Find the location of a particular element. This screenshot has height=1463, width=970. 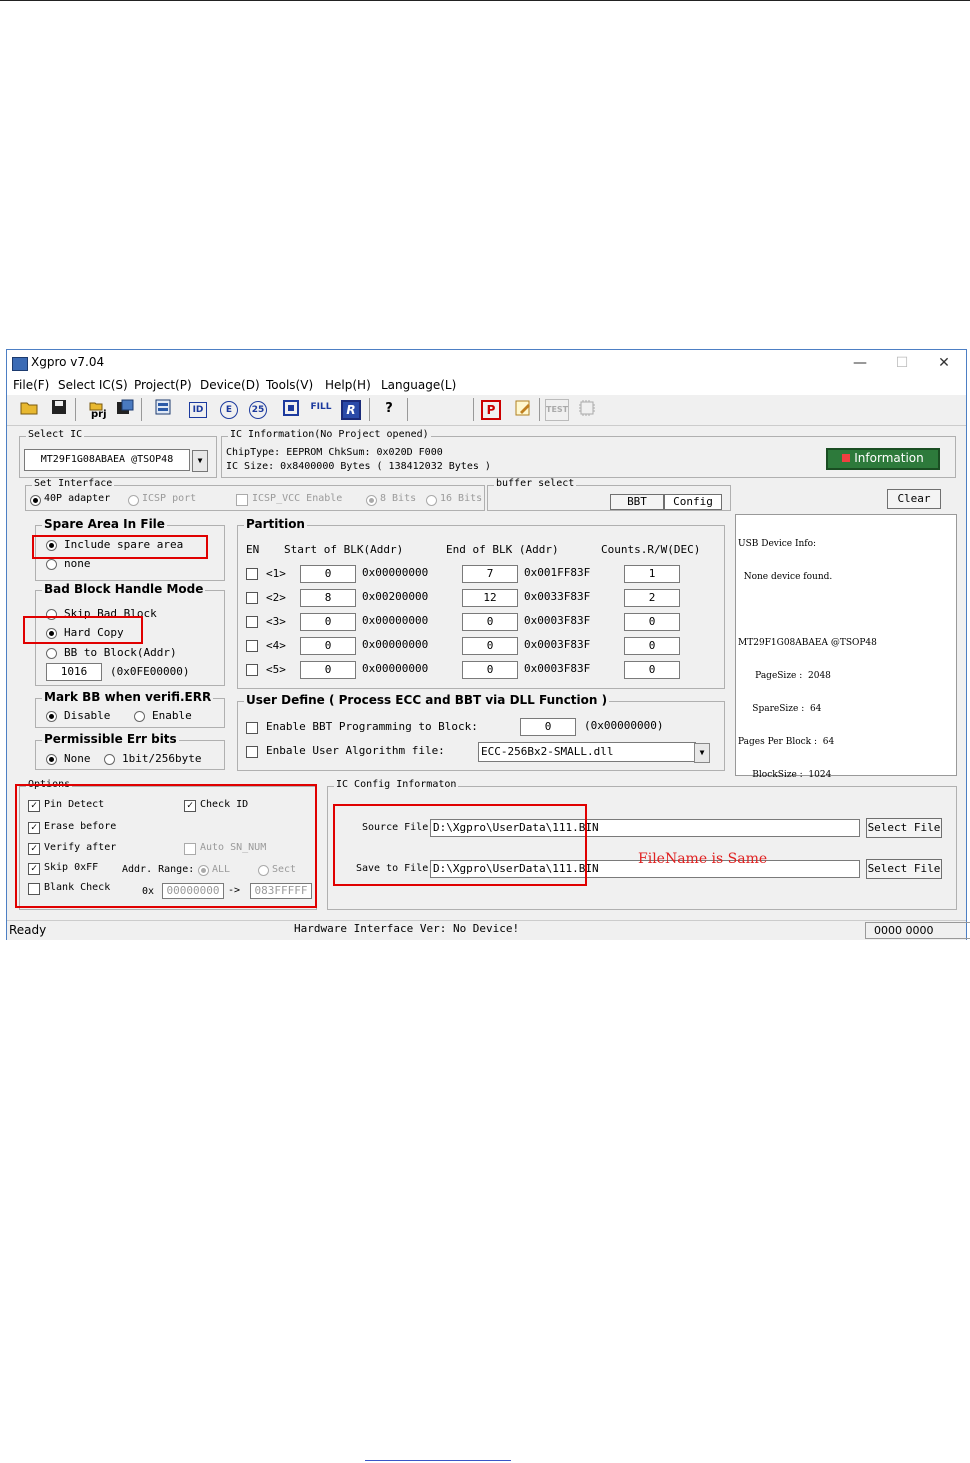

partition-1-checkbox is located at coordinates (252, 574).